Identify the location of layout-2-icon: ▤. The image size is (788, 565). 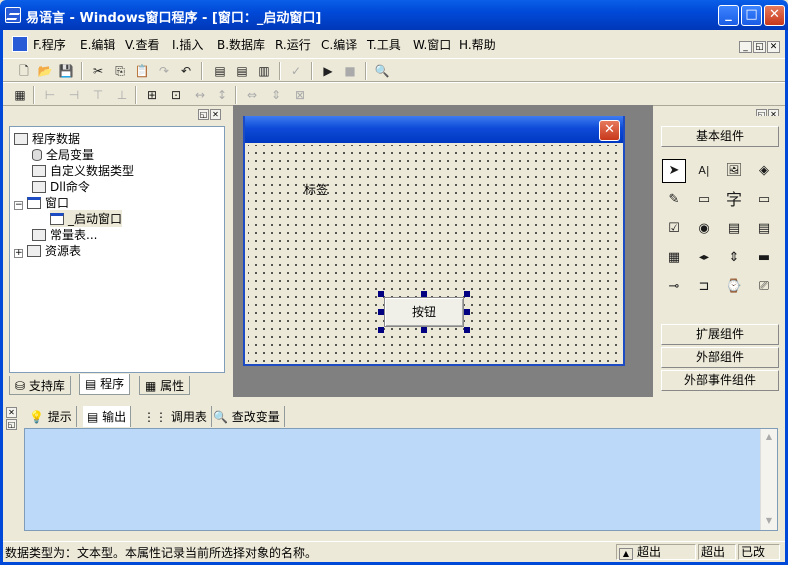
(242, 71).